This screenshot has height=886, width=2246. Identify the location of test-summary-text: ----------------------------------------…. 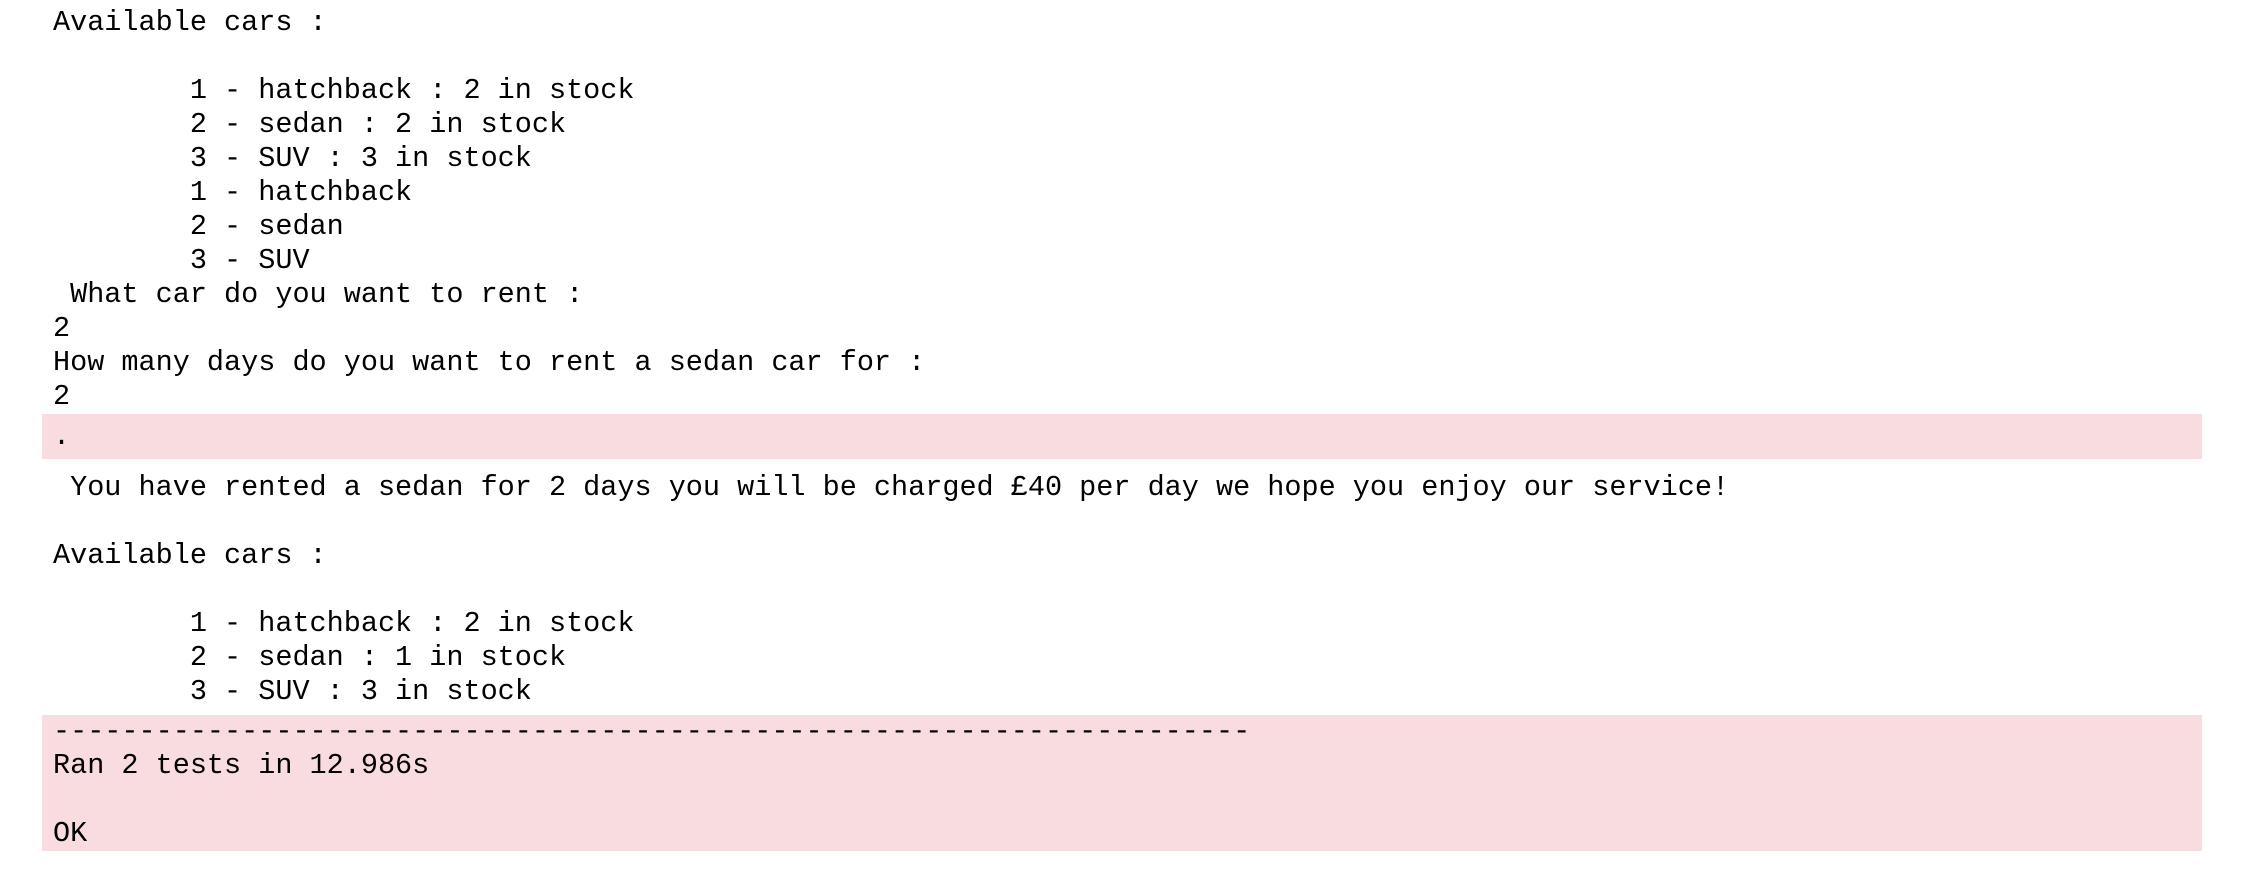
(652, 782).